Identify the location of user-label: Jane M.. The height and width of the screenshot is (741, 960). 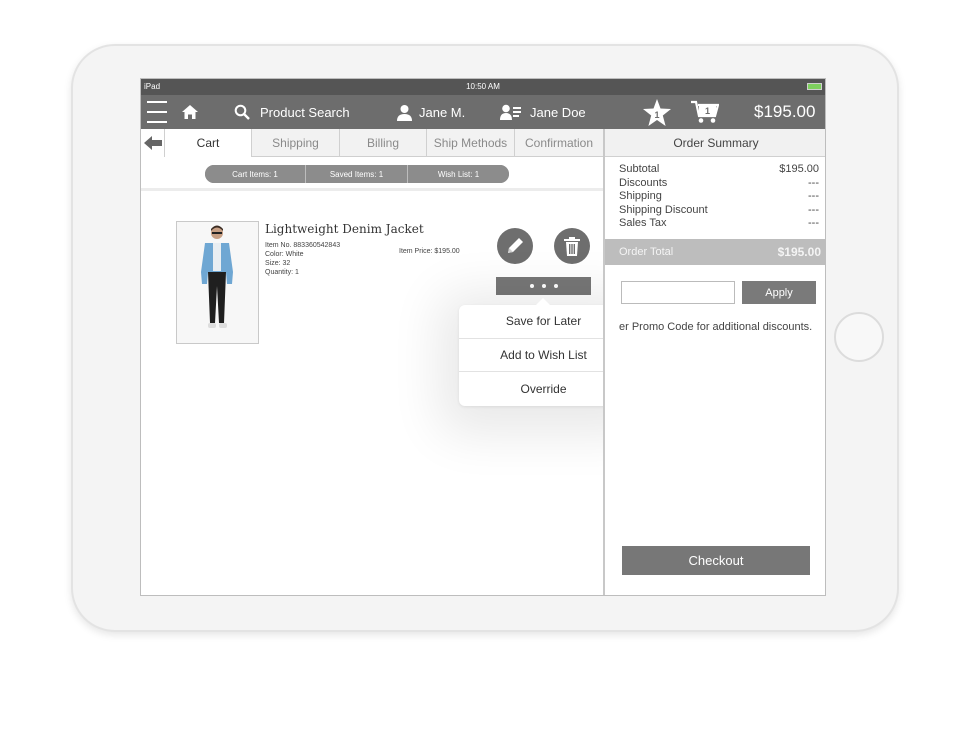
(442, 112).